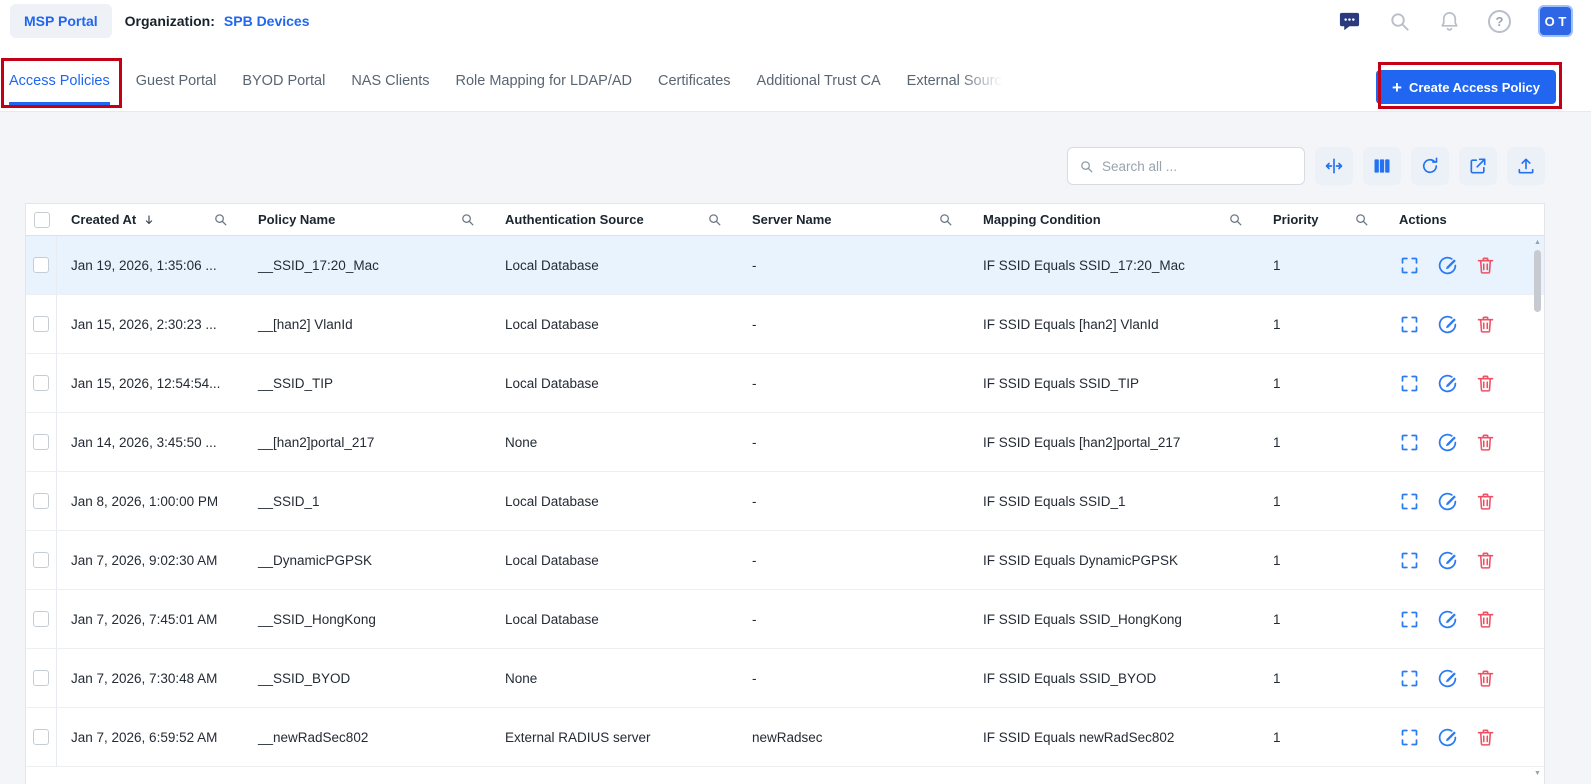 This screenshot has width=1591, height=784. I want to click on msp-portal-button: MSP Portal, so click(61, 21).